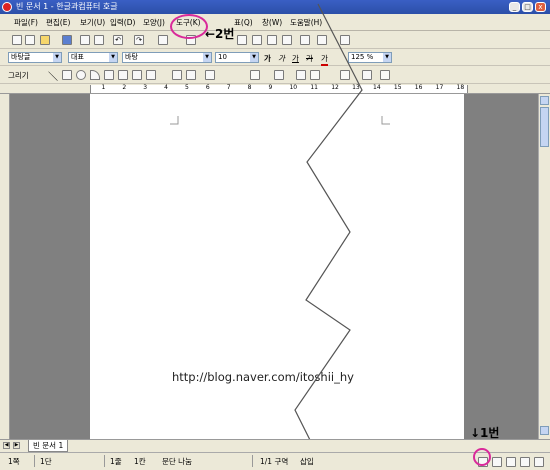 Image resolution: width=550 pixels, height=470 pixels. I want to click on annotation-label-2: ←2번, so click(220, 34).